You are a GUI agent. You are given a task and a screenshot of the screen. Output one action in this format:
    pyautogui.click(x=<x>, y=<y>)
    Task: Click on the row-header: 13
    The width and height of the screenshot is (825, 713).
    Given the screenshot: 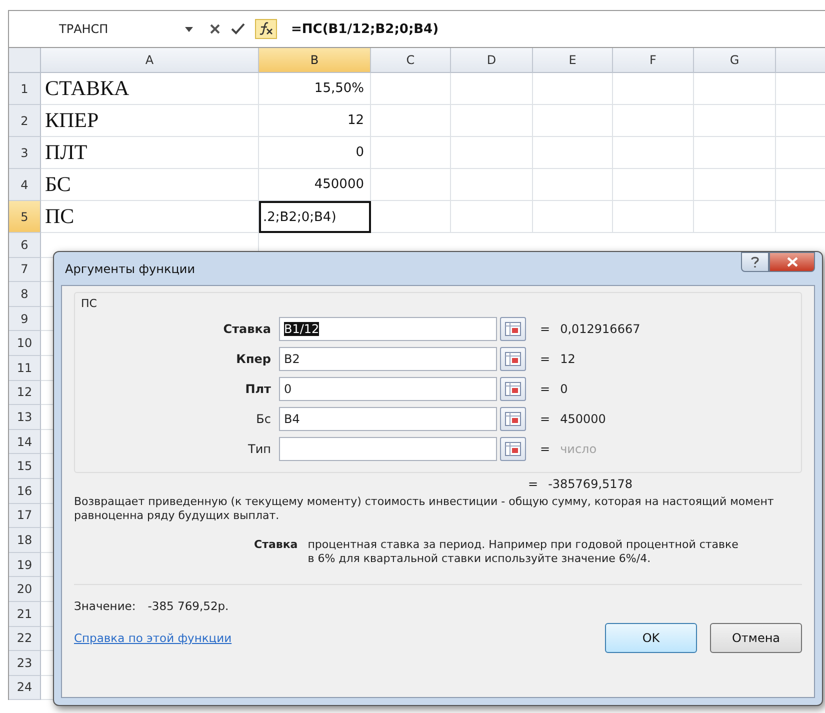 What is the action you would take?
    pyautogui.click(x=25, y=417)
    